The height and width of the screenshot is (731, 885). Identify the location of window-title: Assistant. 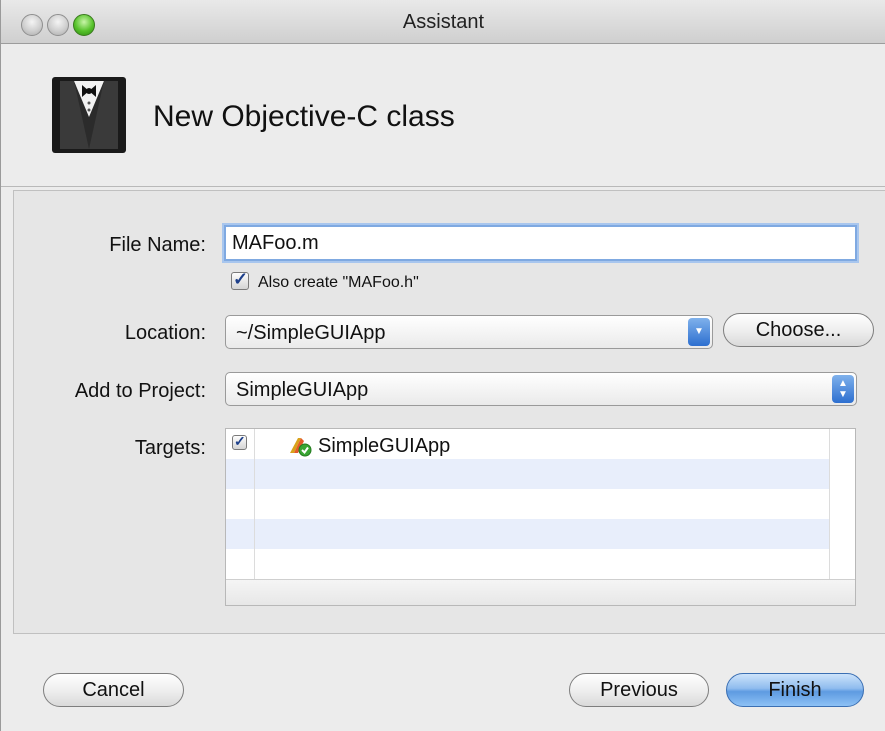
(443, 22).